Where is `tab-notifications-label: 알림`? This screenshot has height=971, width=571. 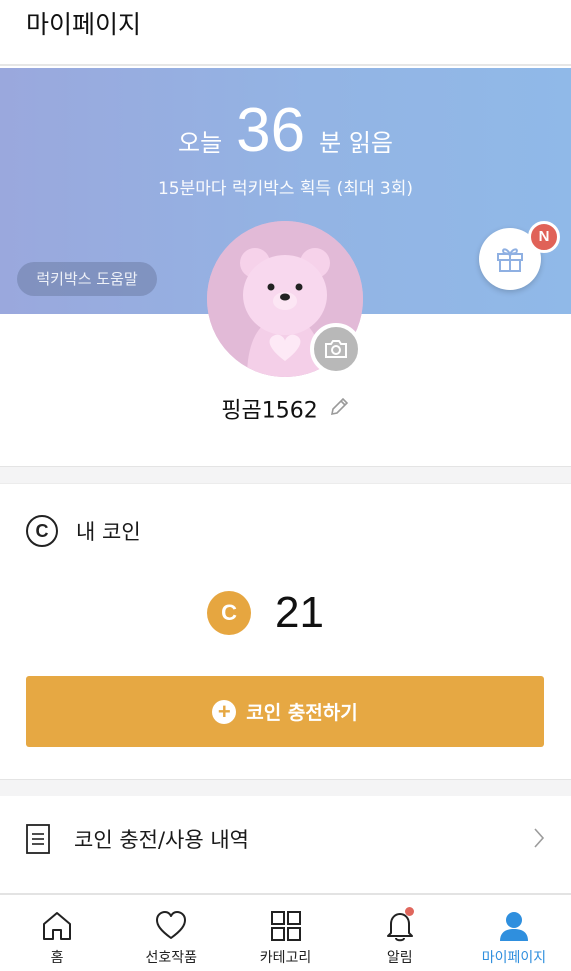 tab-notifications-label: 알림 is located at coordinates (399, 958).